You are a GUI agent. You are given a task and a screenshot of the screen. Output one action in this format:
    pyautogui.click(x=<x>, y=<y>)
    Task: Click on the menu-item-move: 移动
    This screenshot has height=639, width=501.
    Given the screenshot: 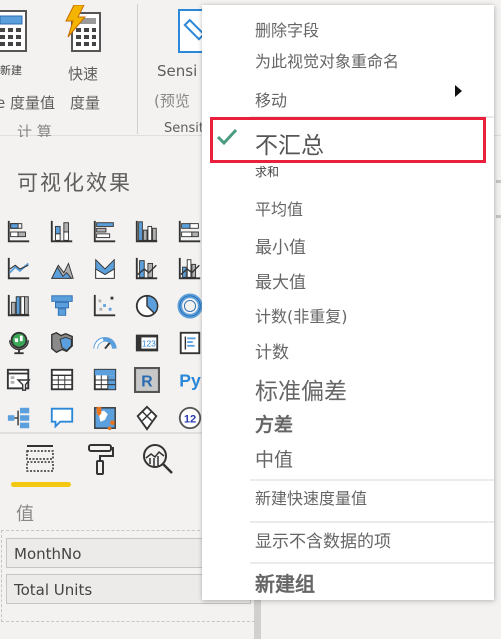 What is the action you would take?
    pyautogui.click(x=271, y=99)
    